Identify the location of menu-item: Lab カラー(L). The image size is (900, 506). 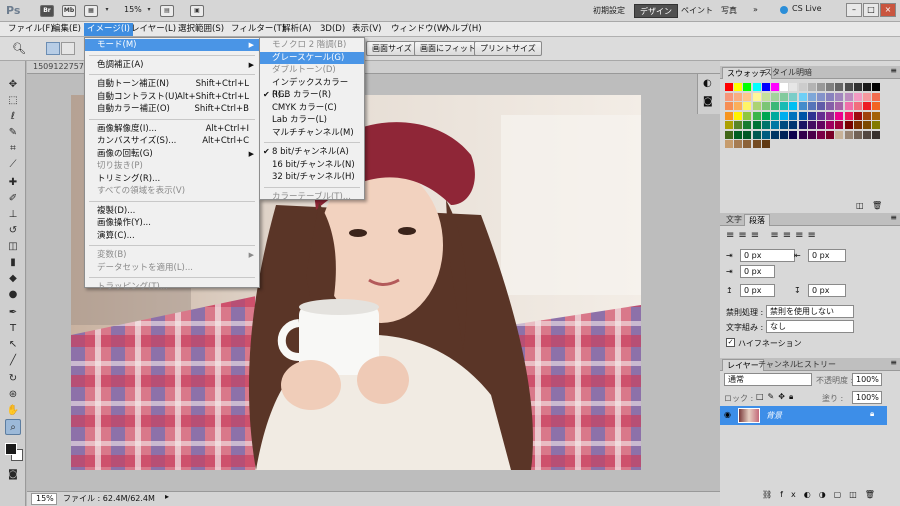
(312, 120).